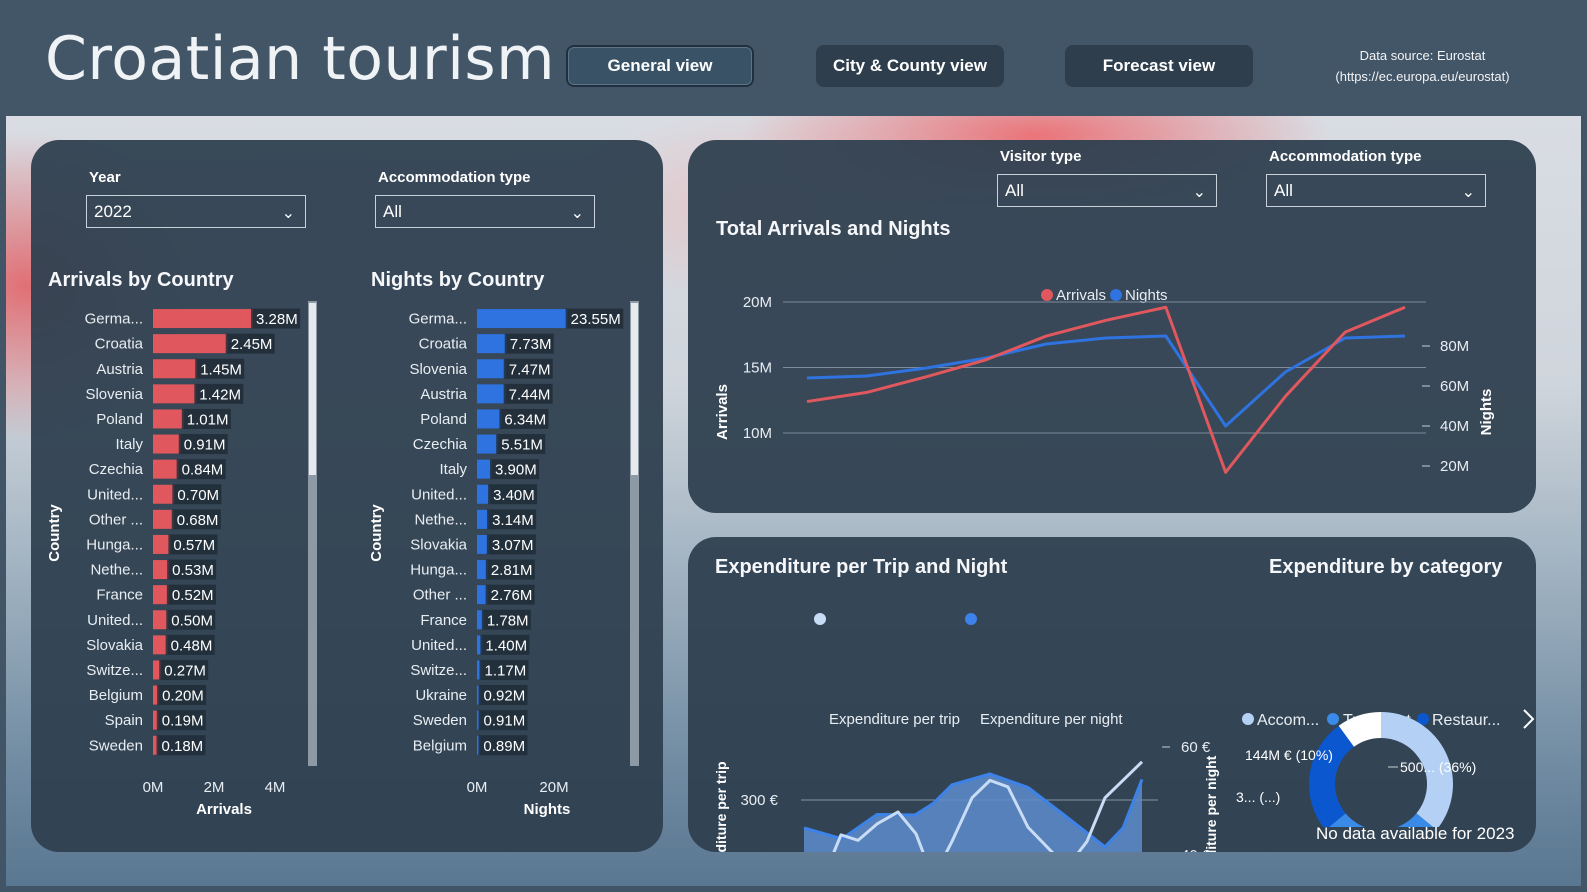  I want to click on y2-tick-label: 80M, so click(1454, 346).